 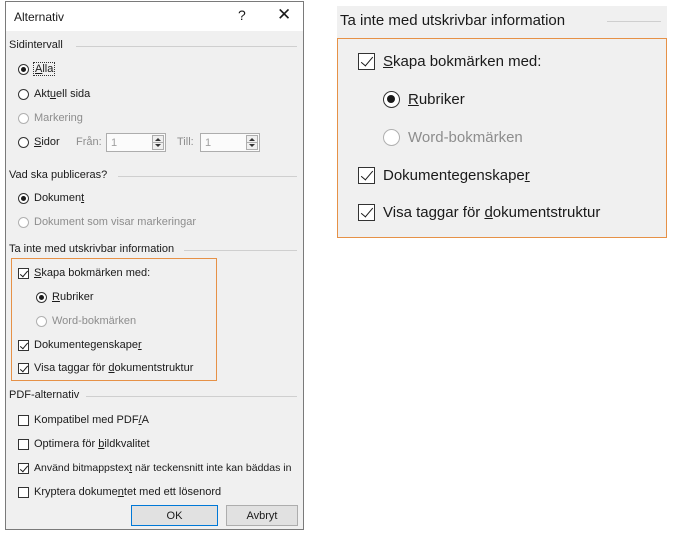 What do you see at coordinates (456, 175) in the screenshot?
I see `zoom-checkbox-doc-properties-label: Dokumentegenskaper` at bounding box center [456, 175].